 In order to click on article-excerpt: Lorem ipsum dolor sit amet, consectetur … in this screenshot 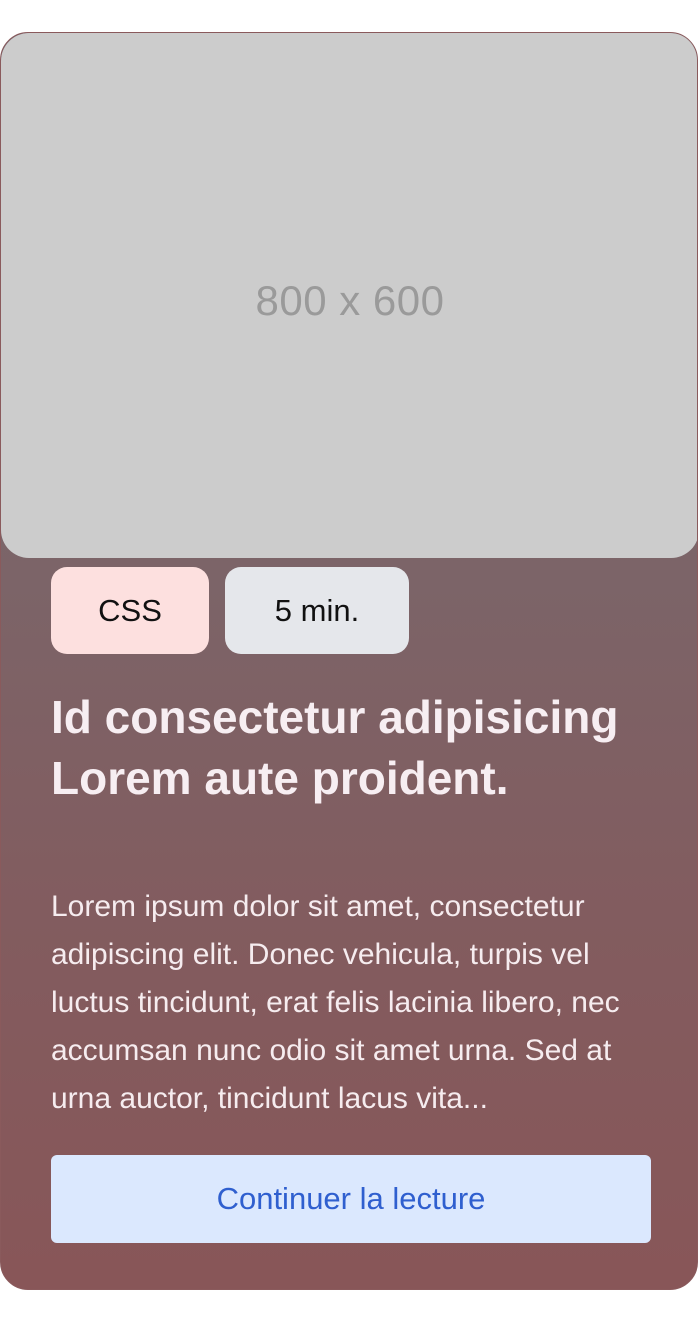, I will do `click(335, 1002)`.